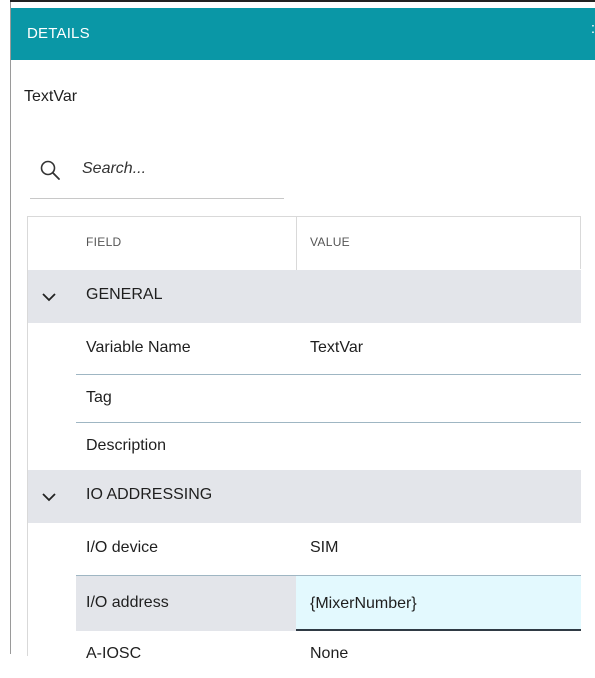 The width and height of the screenshot is (595, 678). Describe the element at coordinates (104, 242) in the screenshot. I see `column-header-field: FIELD` at that location.